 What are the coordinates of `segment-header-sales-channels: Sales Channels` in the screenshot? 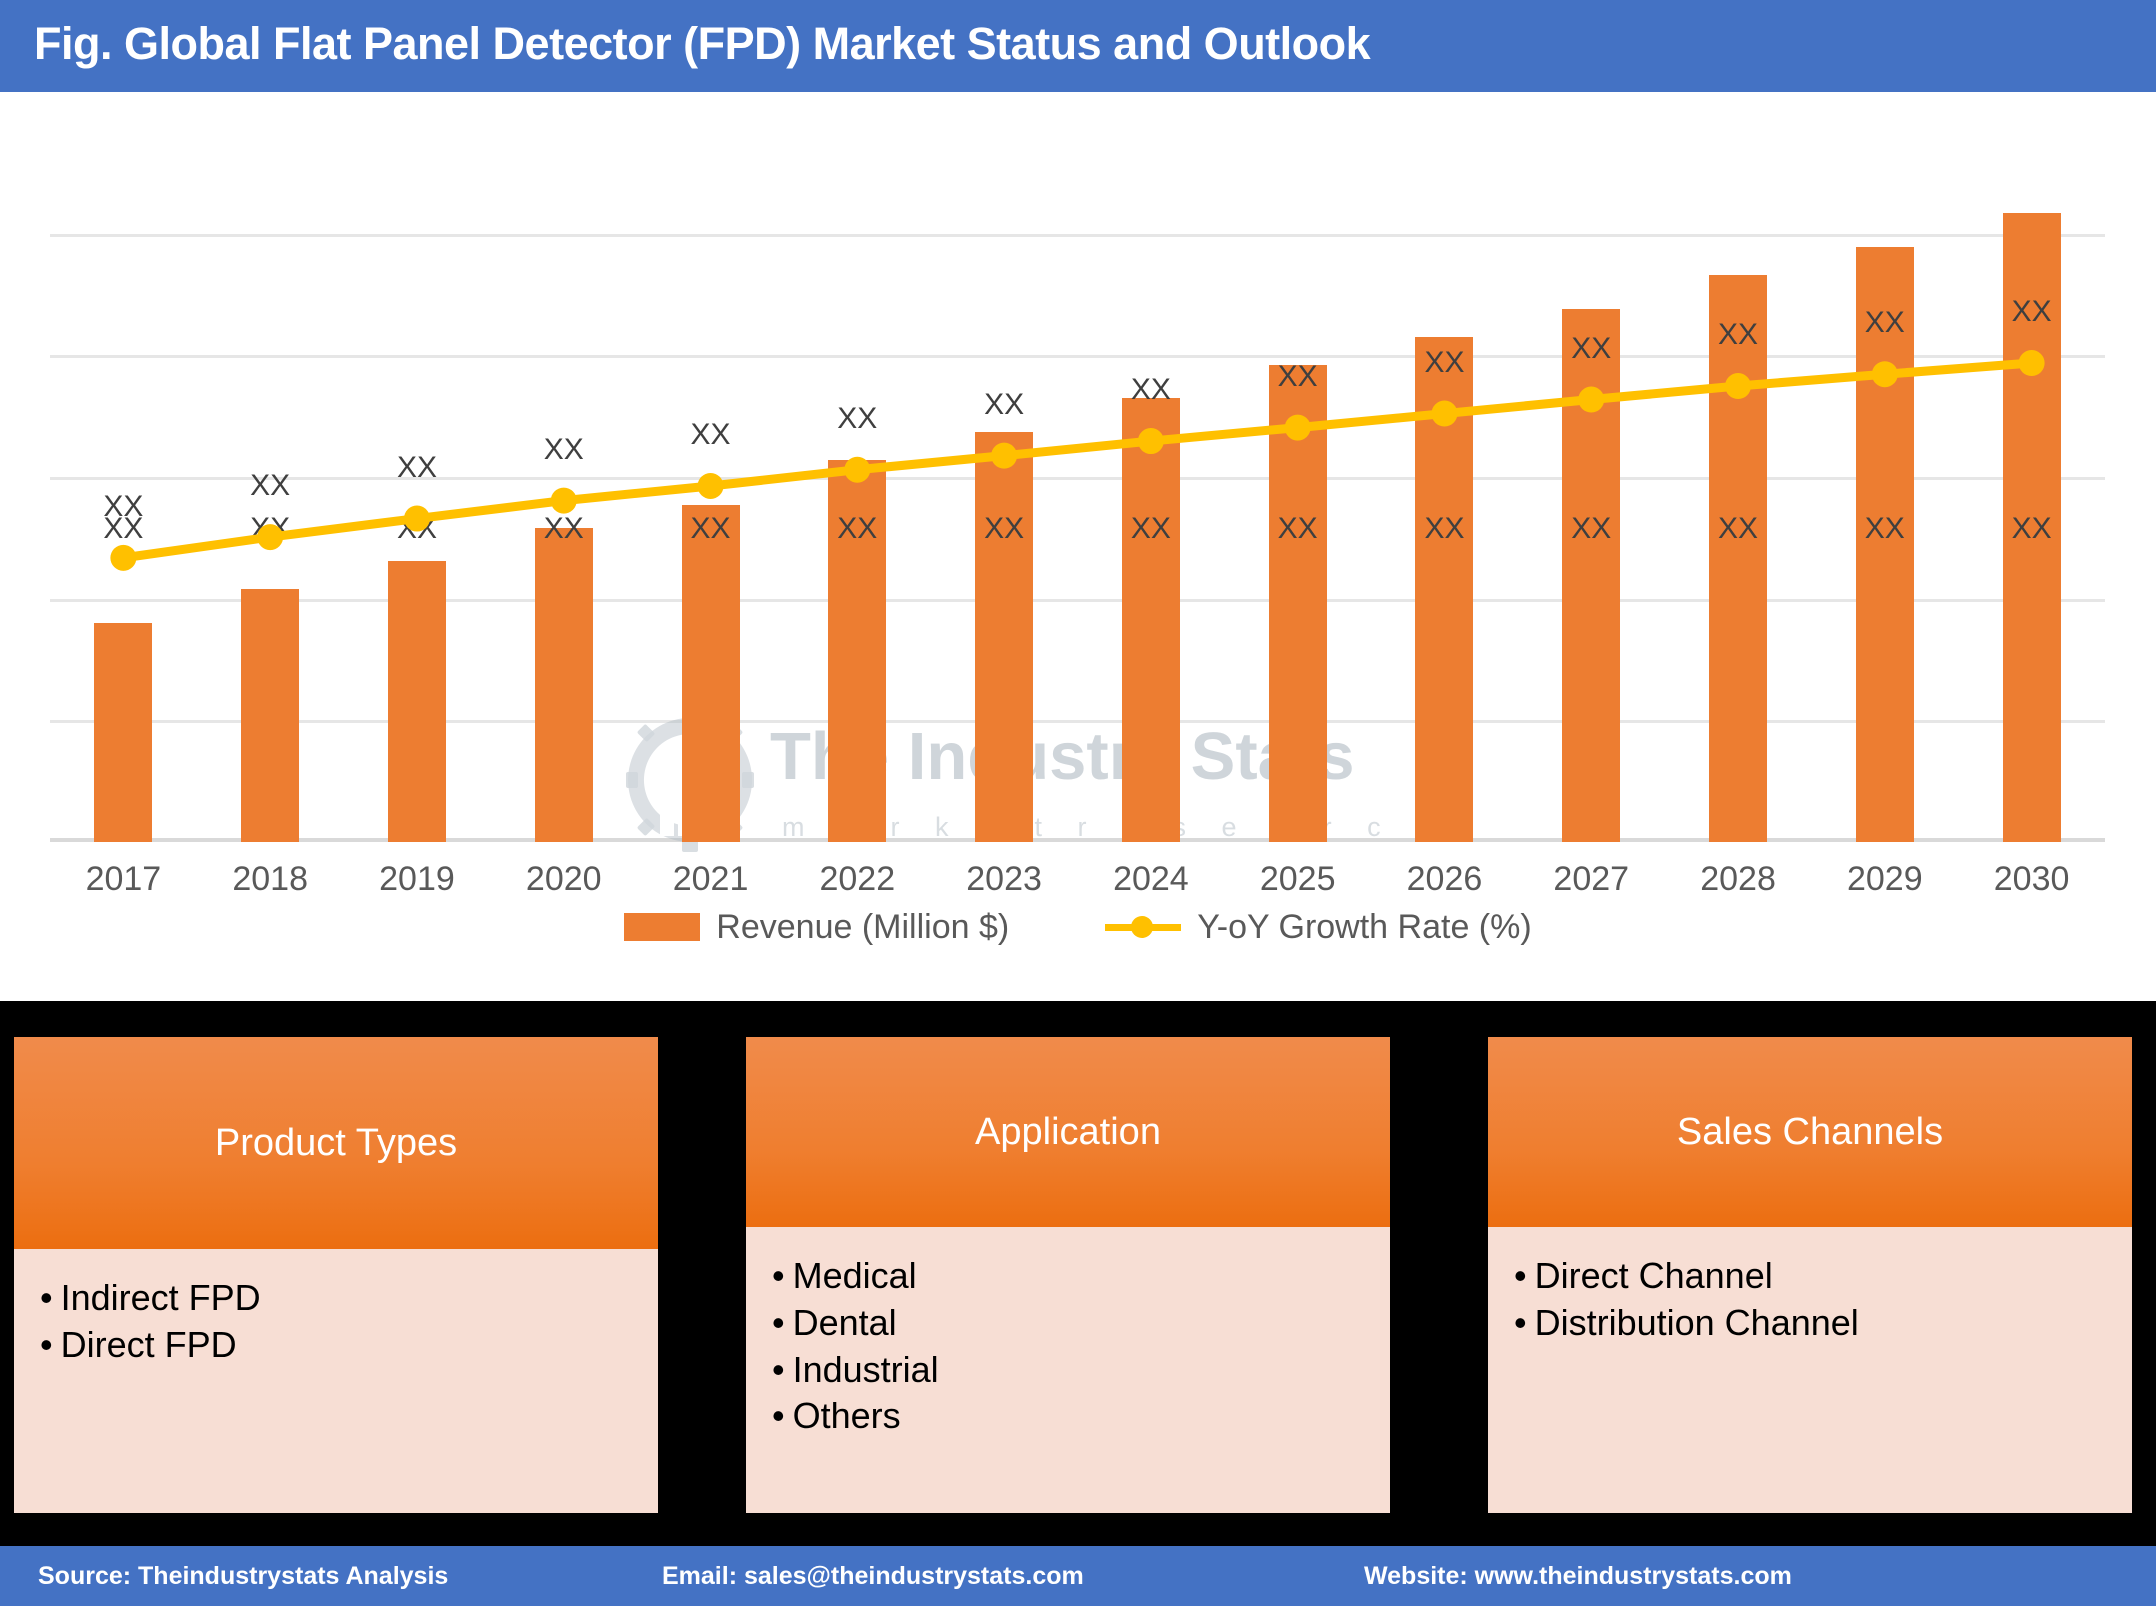 It's located at (1810, 1132).